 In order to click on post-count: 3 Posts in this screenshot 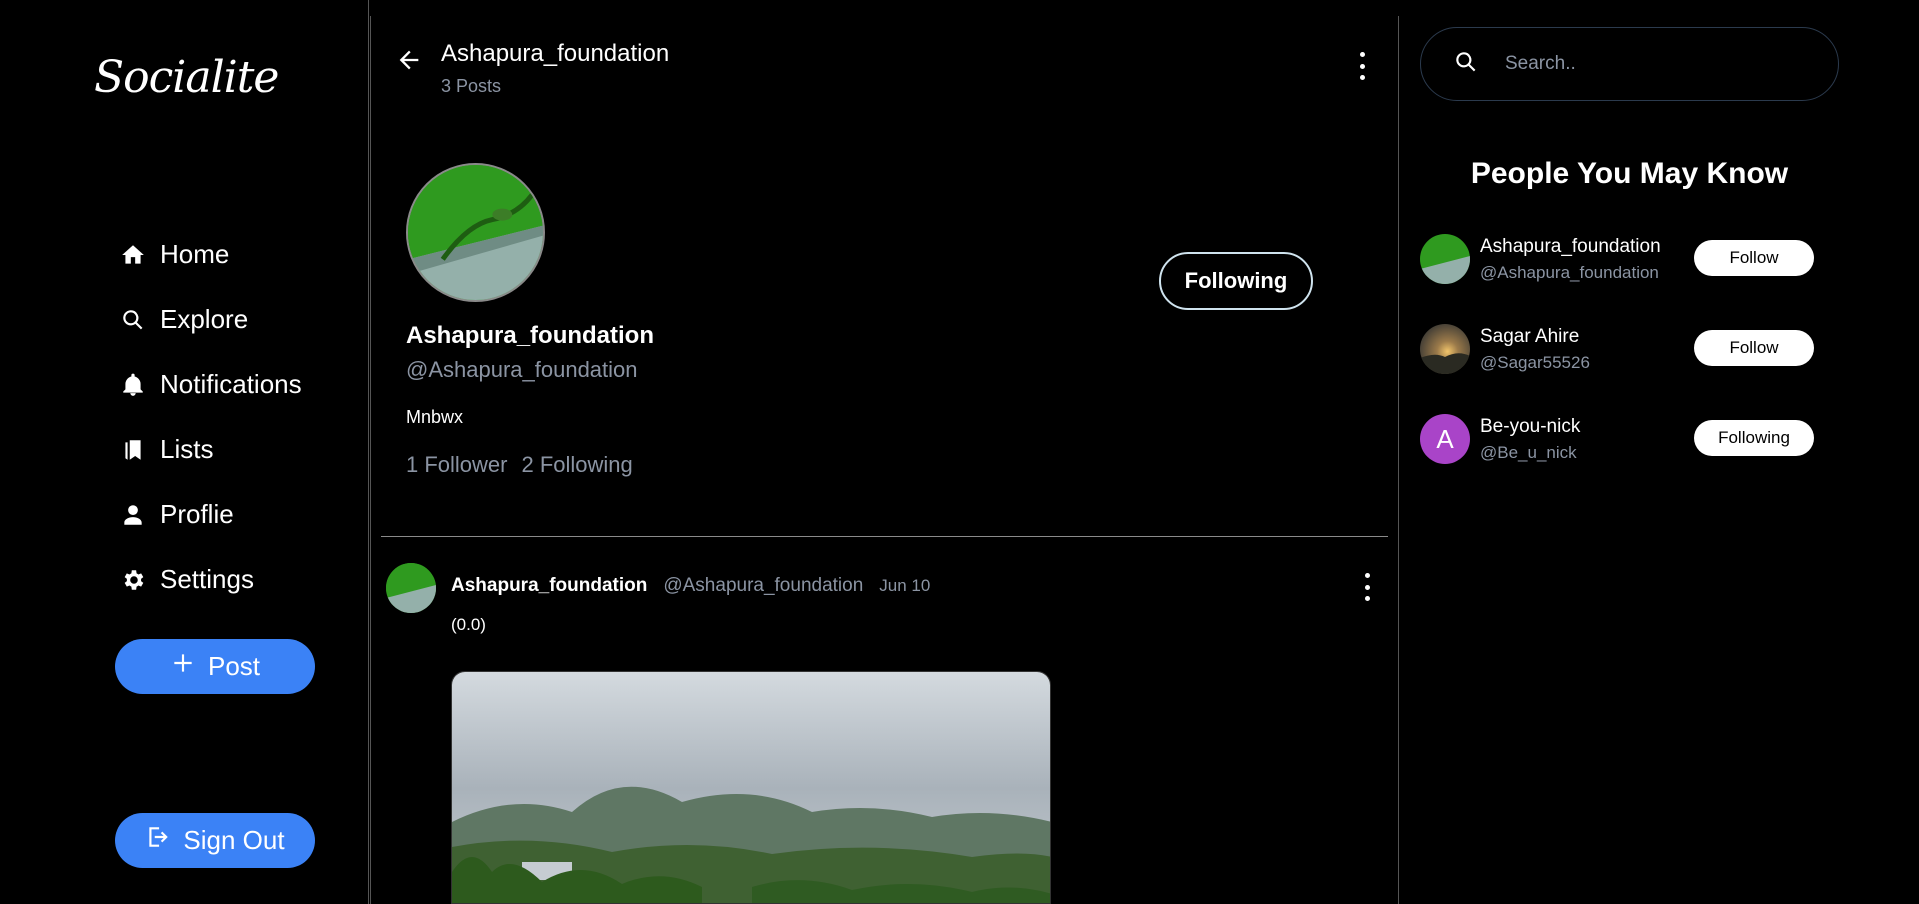, I will do `click(471, 86)`.